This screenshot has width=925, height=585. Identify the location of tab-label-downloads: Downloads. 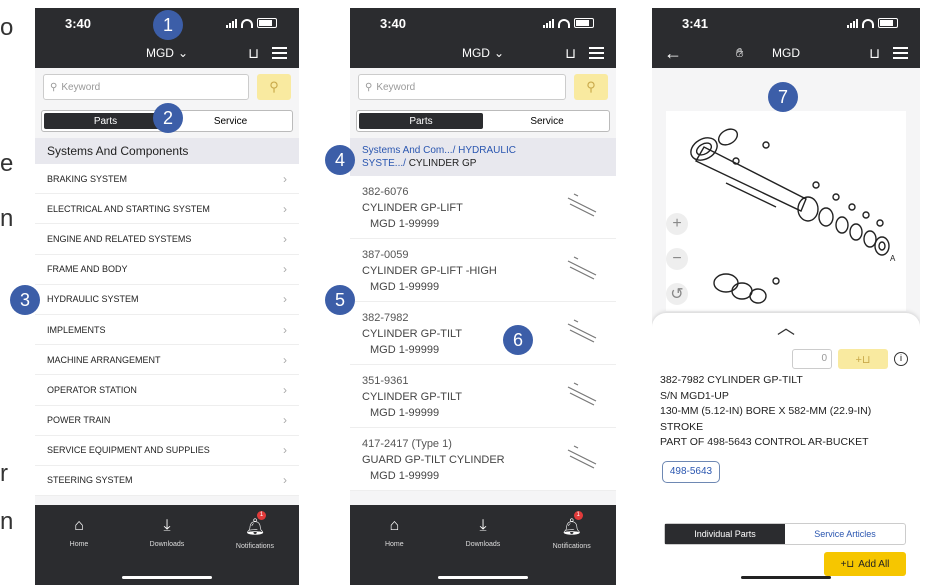
(167, 544).